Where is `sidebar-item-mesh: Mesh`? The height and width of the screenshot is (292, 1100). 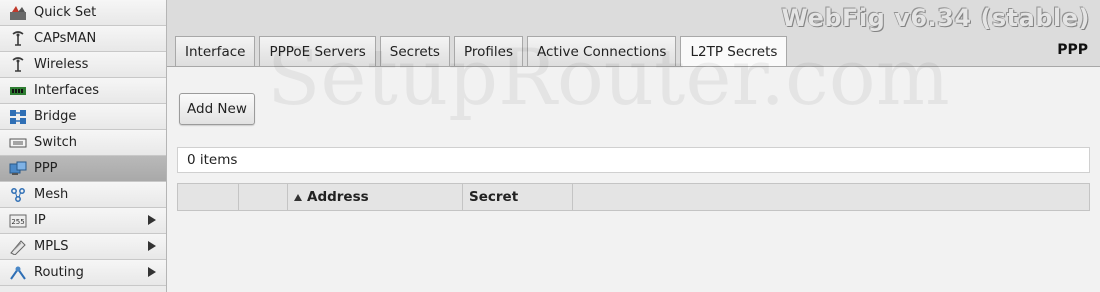
sidebar-item-mesh: Mesh is located at coordinates (83, 195).